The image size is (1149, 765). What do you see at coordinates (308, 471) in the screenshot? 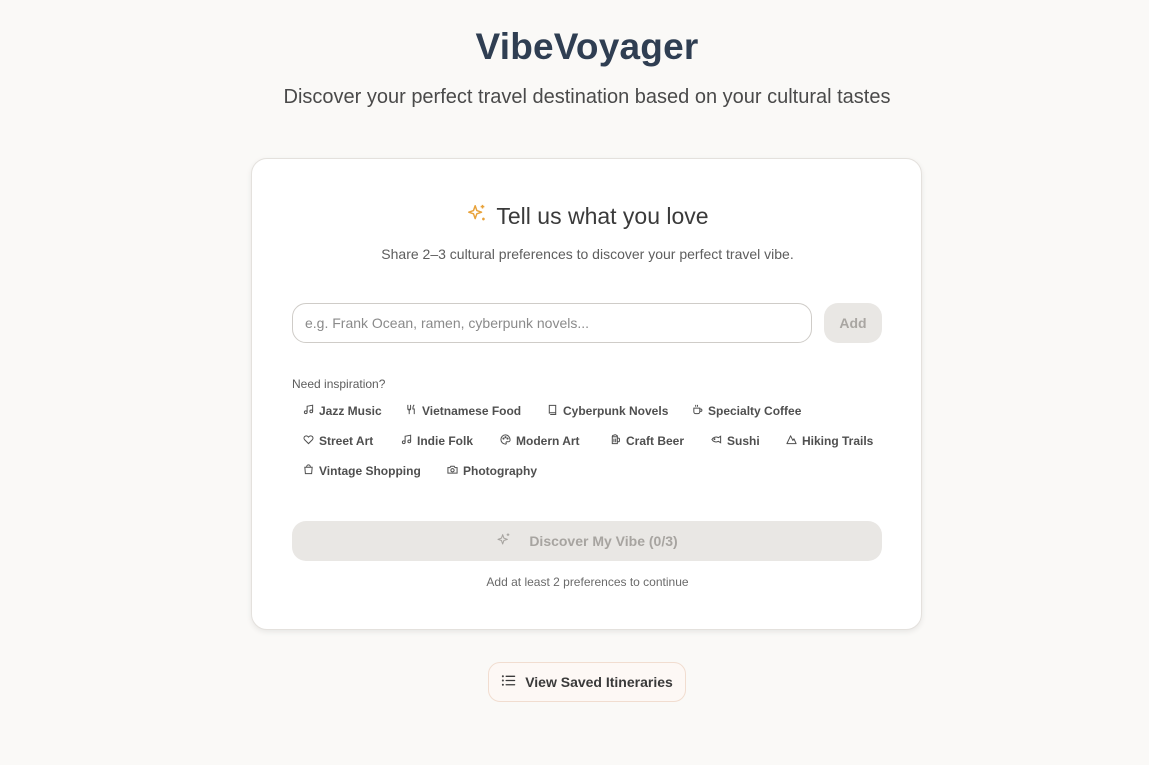
I see `shopping-bag-icon` at bounding box center [308, 471].